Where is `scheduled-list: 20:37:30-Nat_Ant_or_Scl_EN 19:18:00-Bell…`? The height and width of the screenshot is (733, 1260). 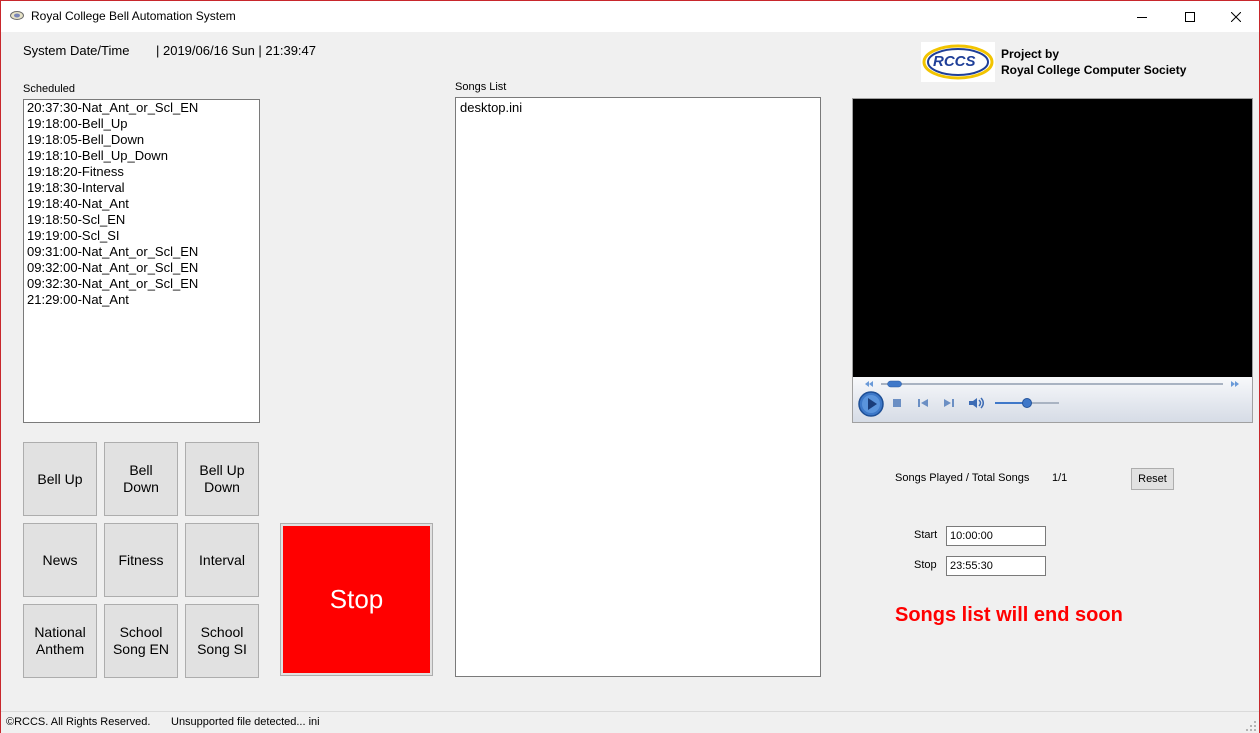 scheduled-list: 20:37:30-Nat_Ant_or_Scl_EN 19:18:00-Bell… is located at coordinates (141, 261).